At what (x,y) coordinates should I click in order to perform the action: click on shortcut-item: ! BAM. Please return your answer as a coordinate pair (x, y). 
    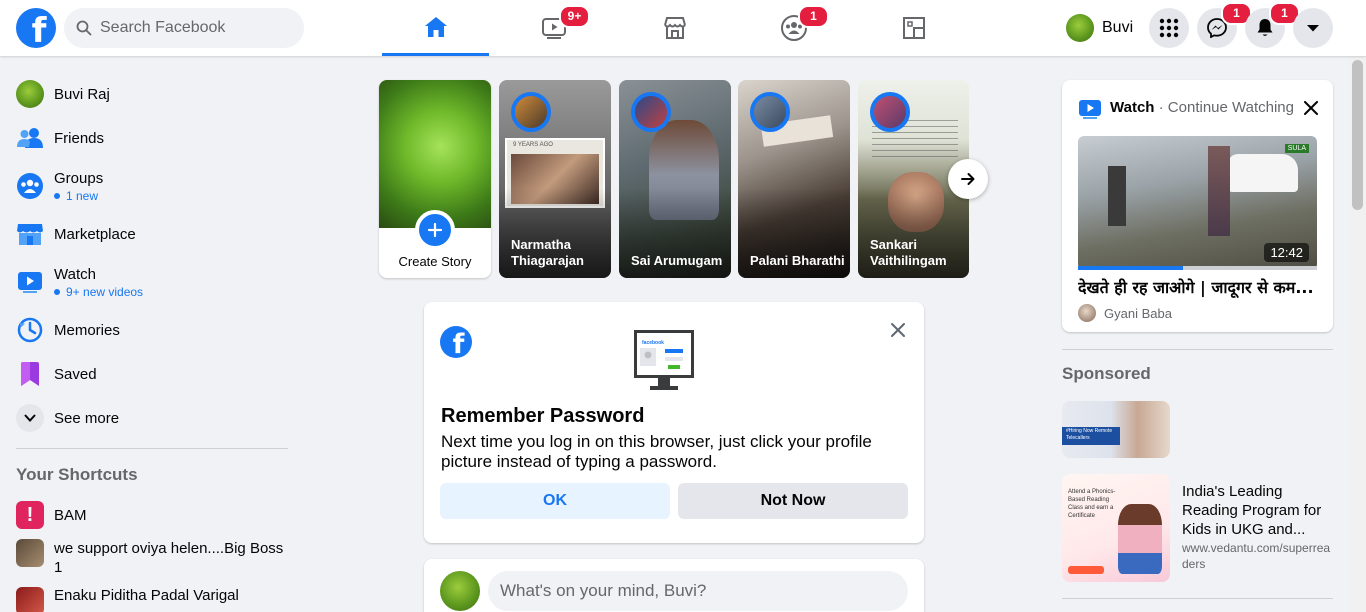
    Looking at the image, I should click on (153, 515).